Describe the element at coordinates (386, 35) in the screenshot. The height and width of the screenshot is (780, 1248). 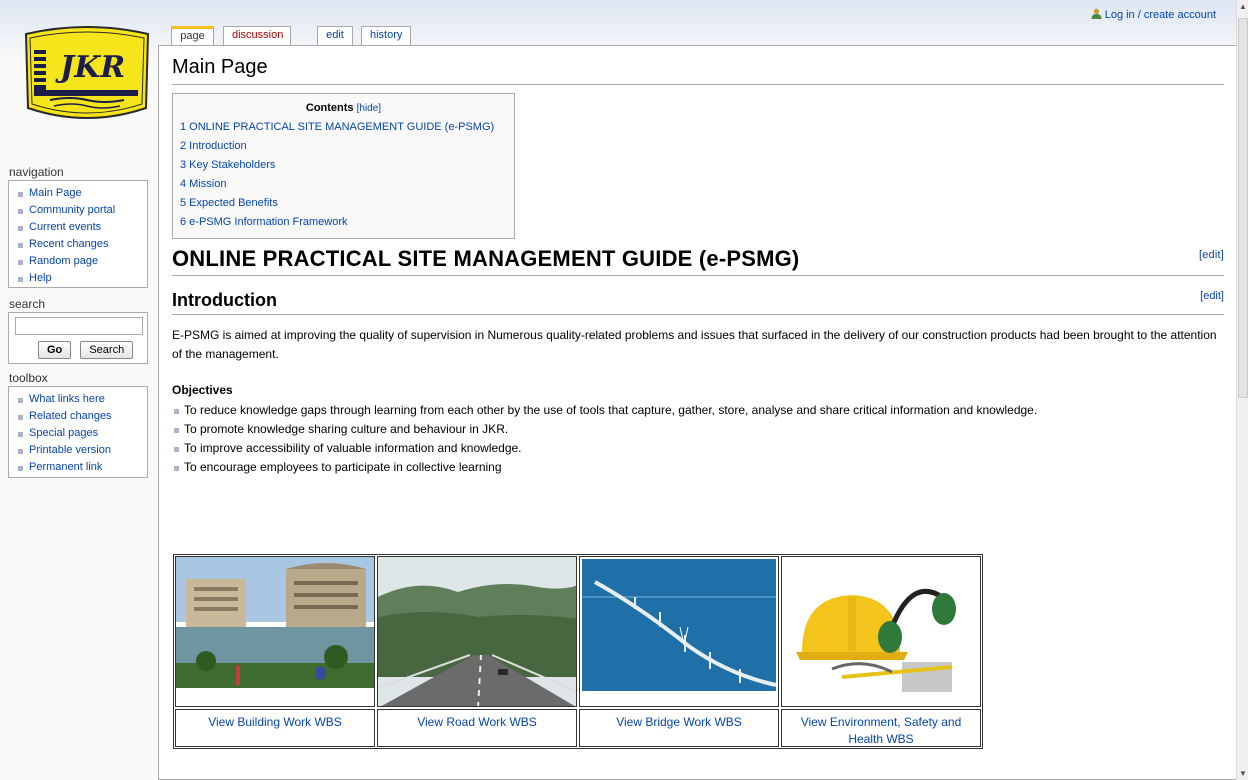
I see `tab-history: history` at that location.